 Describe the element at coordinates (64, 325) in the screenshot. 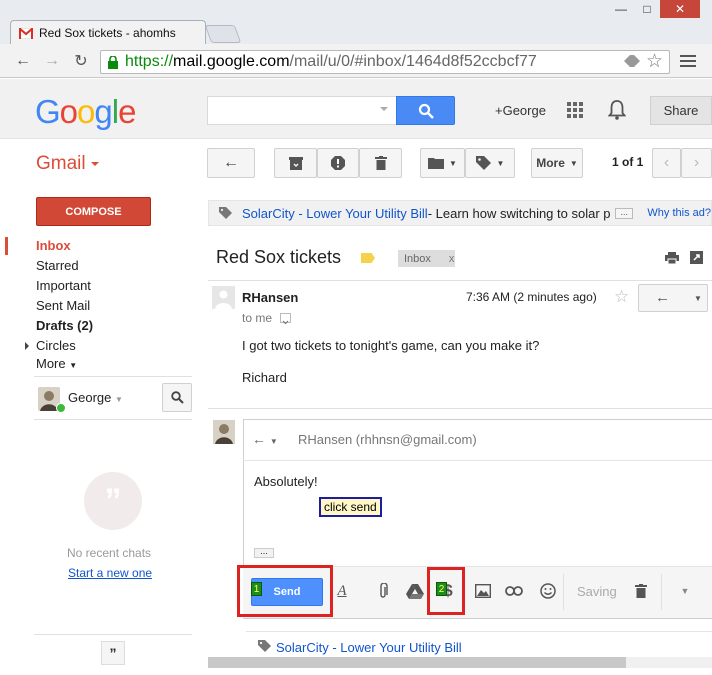

I see `sidebar-item-drafts: Drafts (2)` at that location.